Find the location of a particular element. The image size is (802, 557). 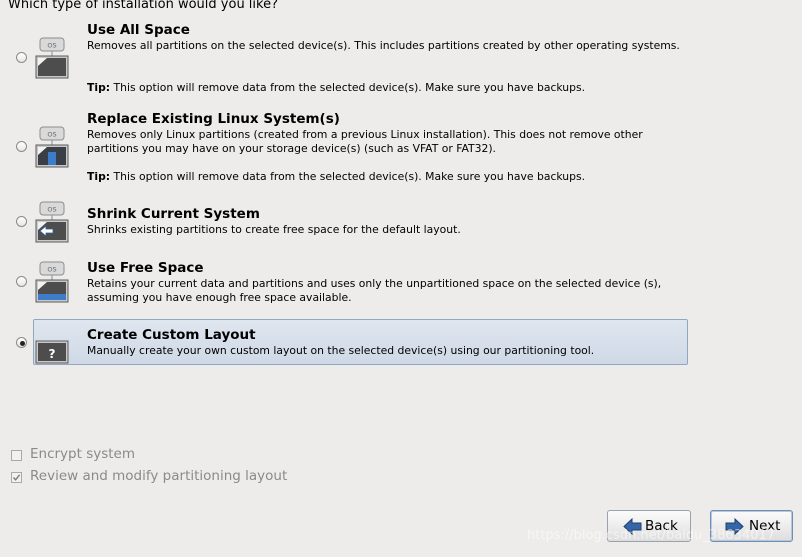

watermark-text: https://blog.csdn.net/baidu_38634017 is located at coordinates (651, 535).